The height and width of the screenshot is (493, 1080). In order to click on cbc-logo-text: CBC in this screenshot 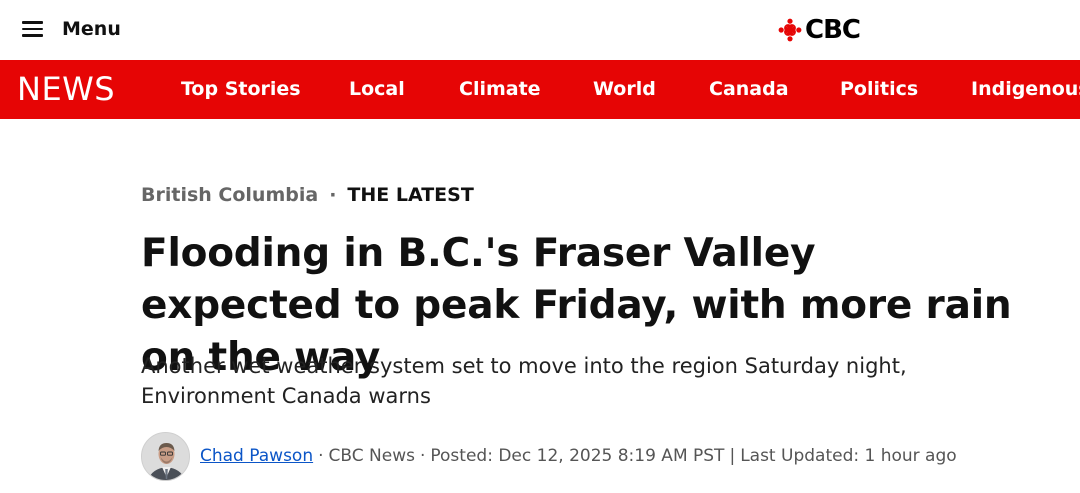, I will do `click(833, 30)`.